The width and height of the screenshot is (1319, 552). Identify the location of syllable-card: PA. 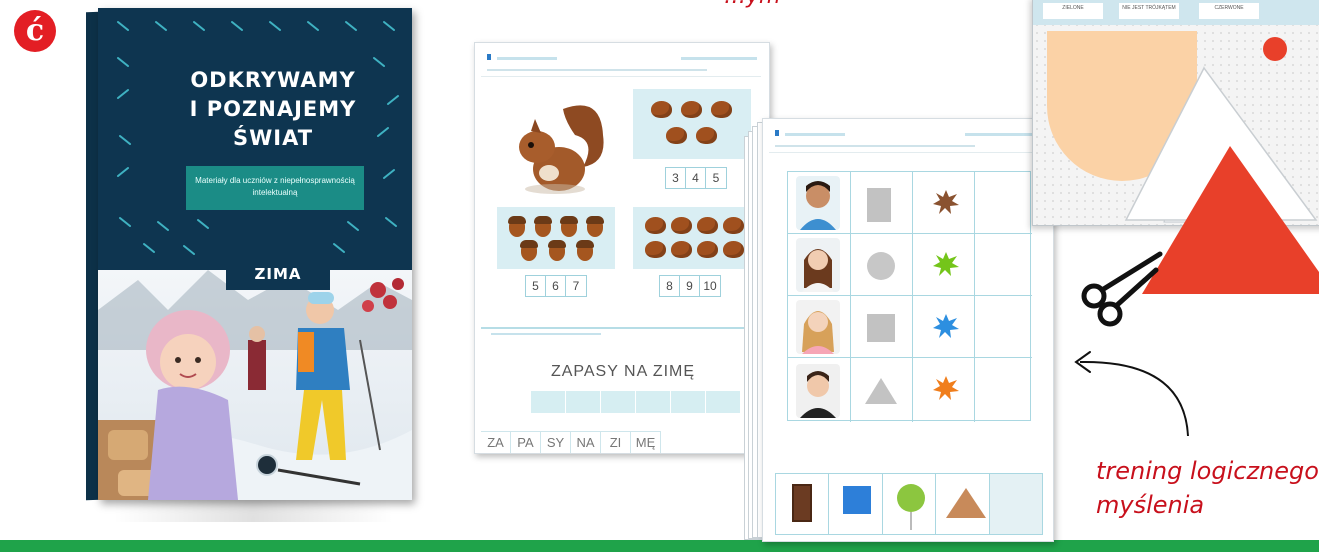
(526, 442).